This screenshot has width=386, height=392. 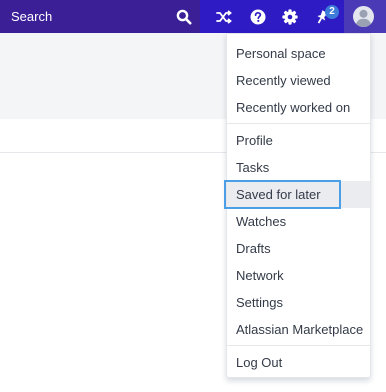 What do you see at coordinates (298, 107) in the screenshot?
I see `menu-item-recently-worked-on: Recently worked on` at bounding box center [298, 107].